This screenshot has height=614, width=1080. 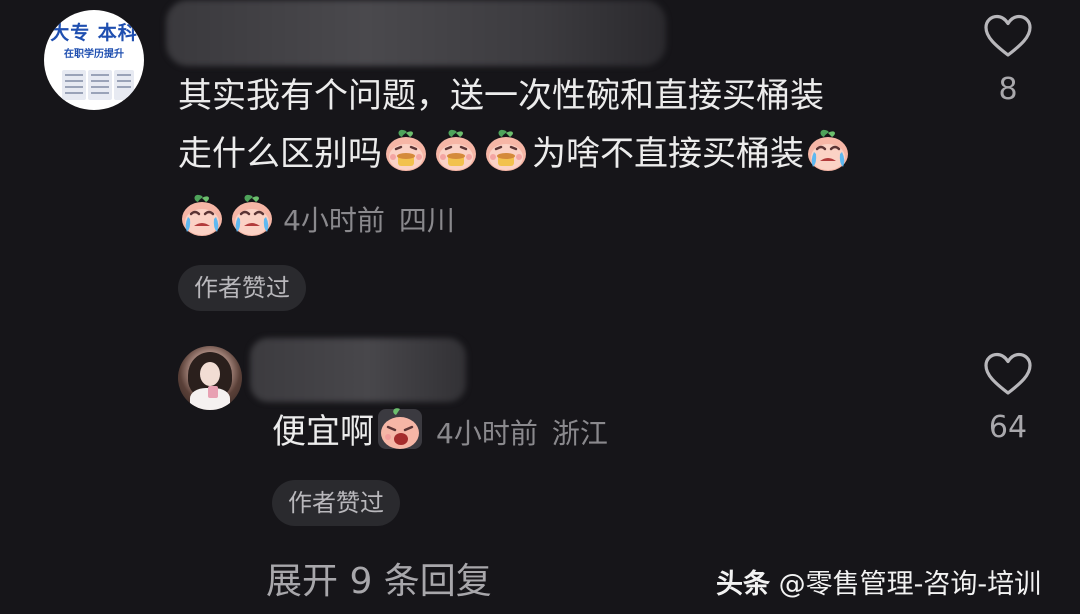 I want to click on replier-username-blurred, so click(x=358, y=370).